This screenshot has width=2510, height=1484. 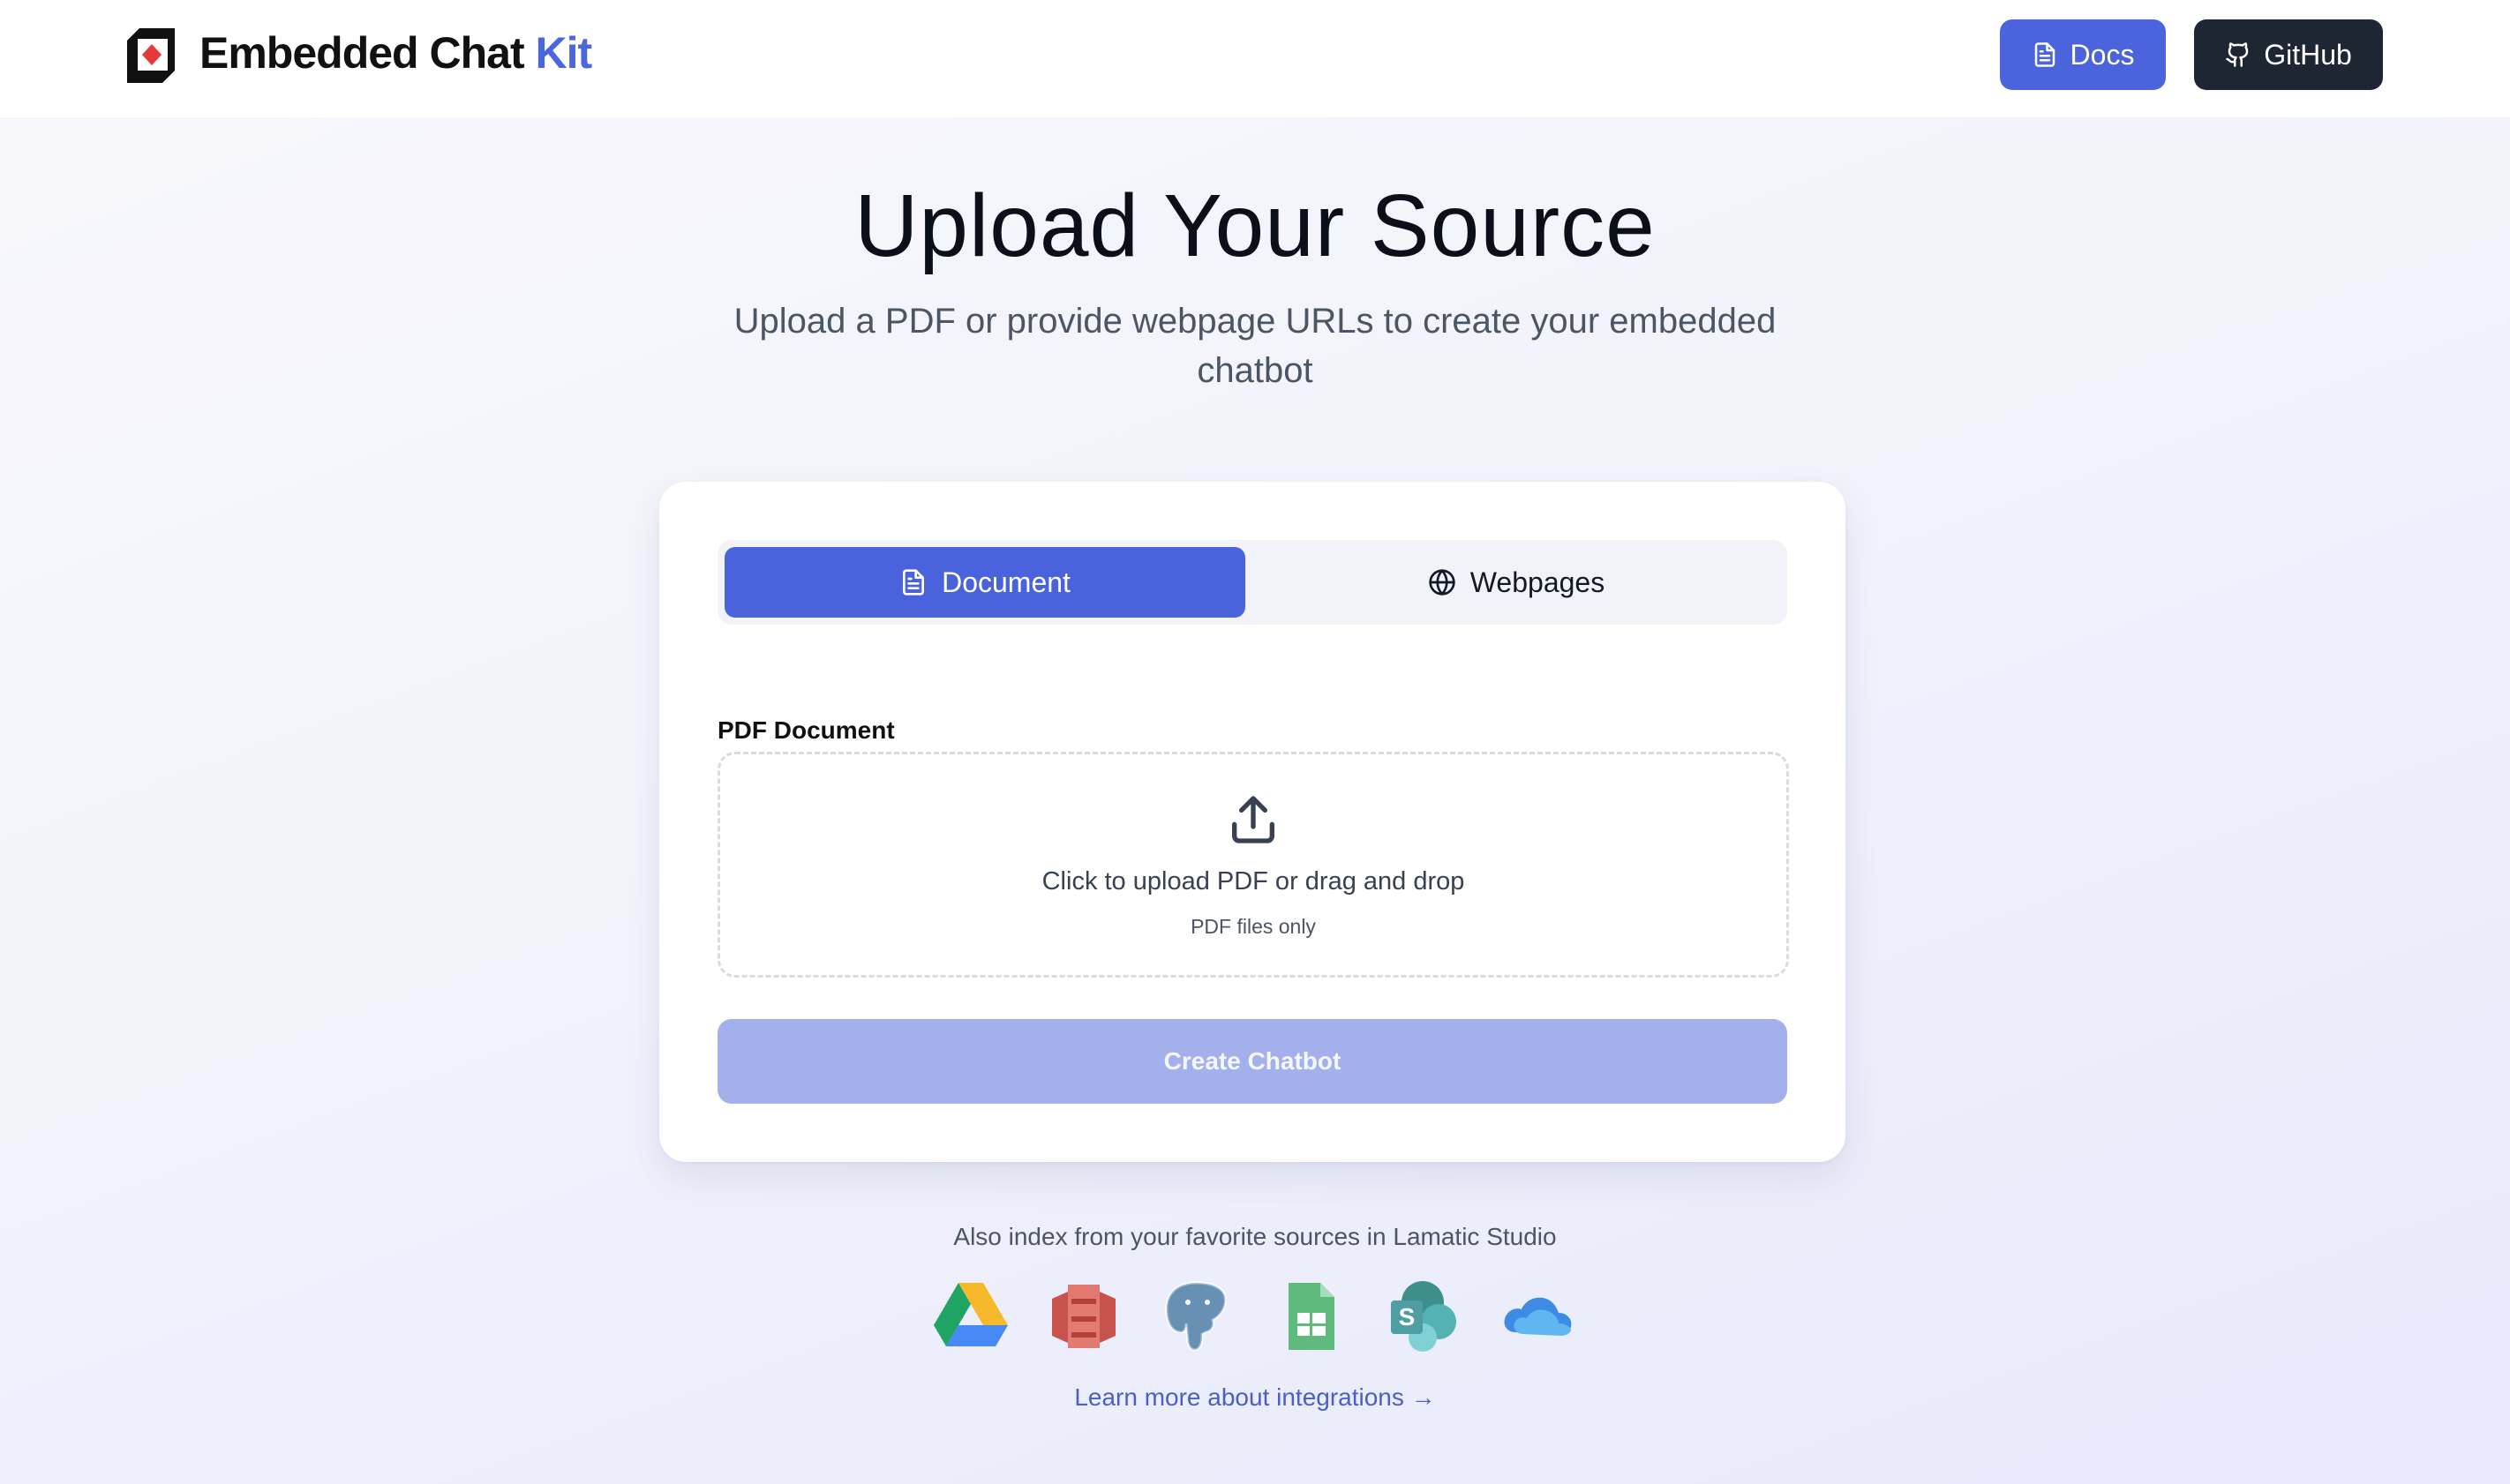 I want to click on google-drive-icon, so click(x=971, y=1316).